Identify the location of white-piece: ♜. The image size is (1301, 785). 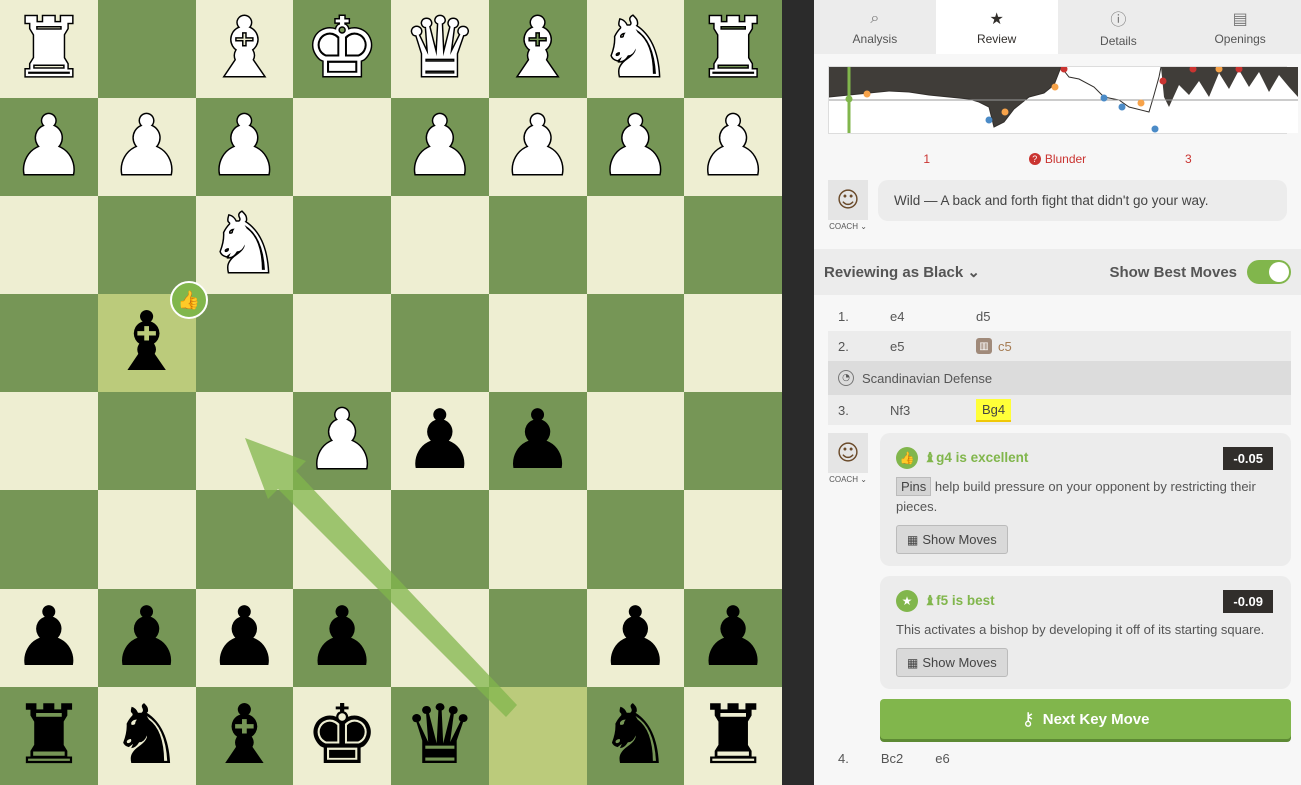
(733, 48).